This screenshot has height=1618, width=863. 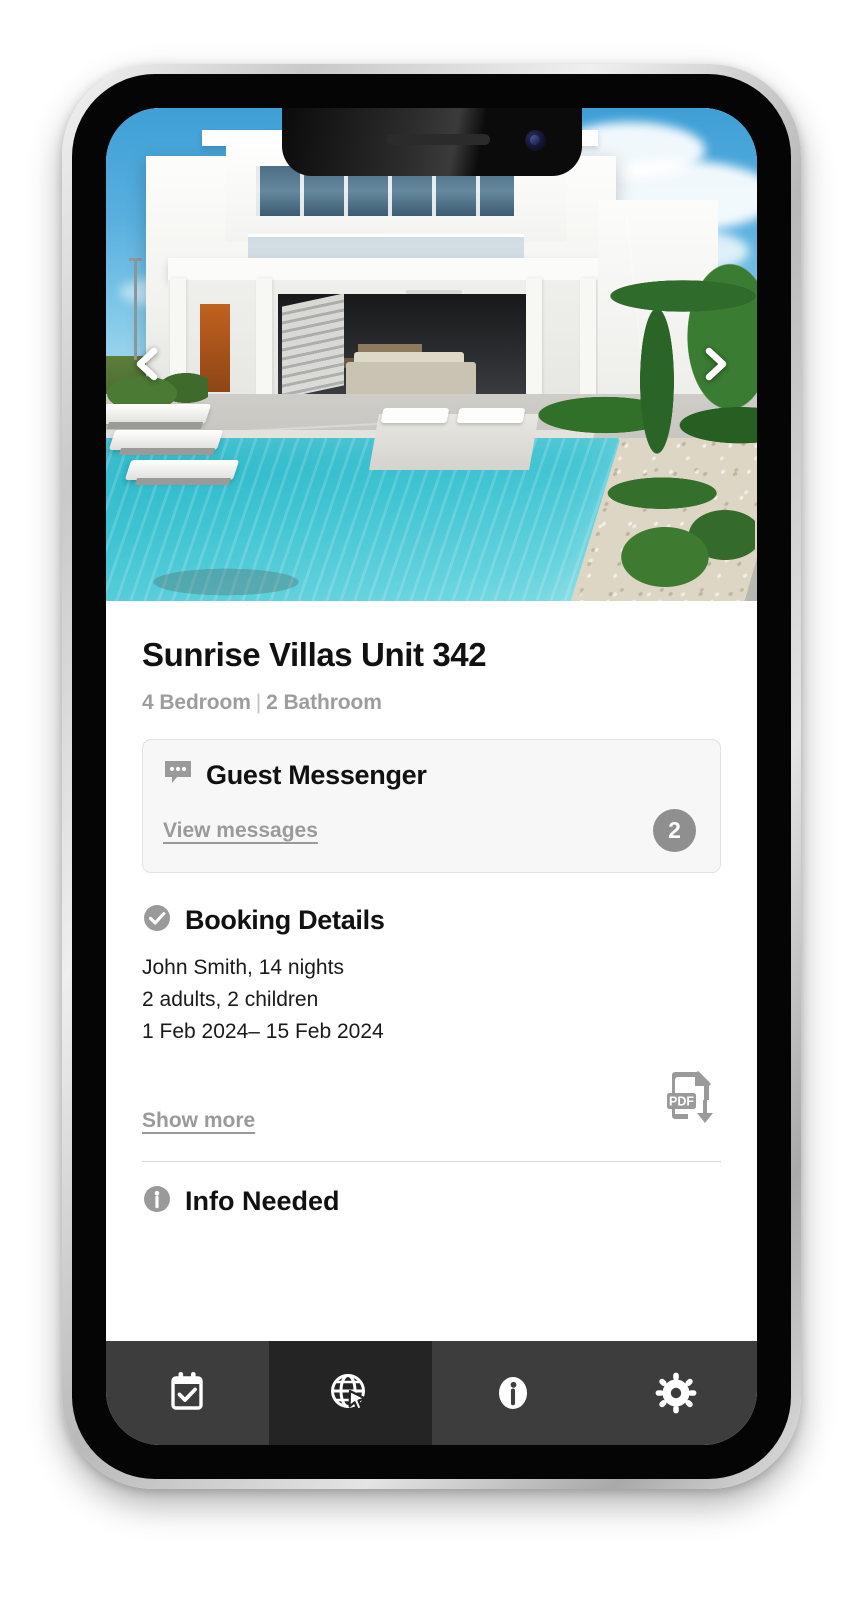 What do you see at coordinates (324, 703) in the screenshot?
I see `bathroom-count: 2 Bathroom` at bounding box center [324, 703].